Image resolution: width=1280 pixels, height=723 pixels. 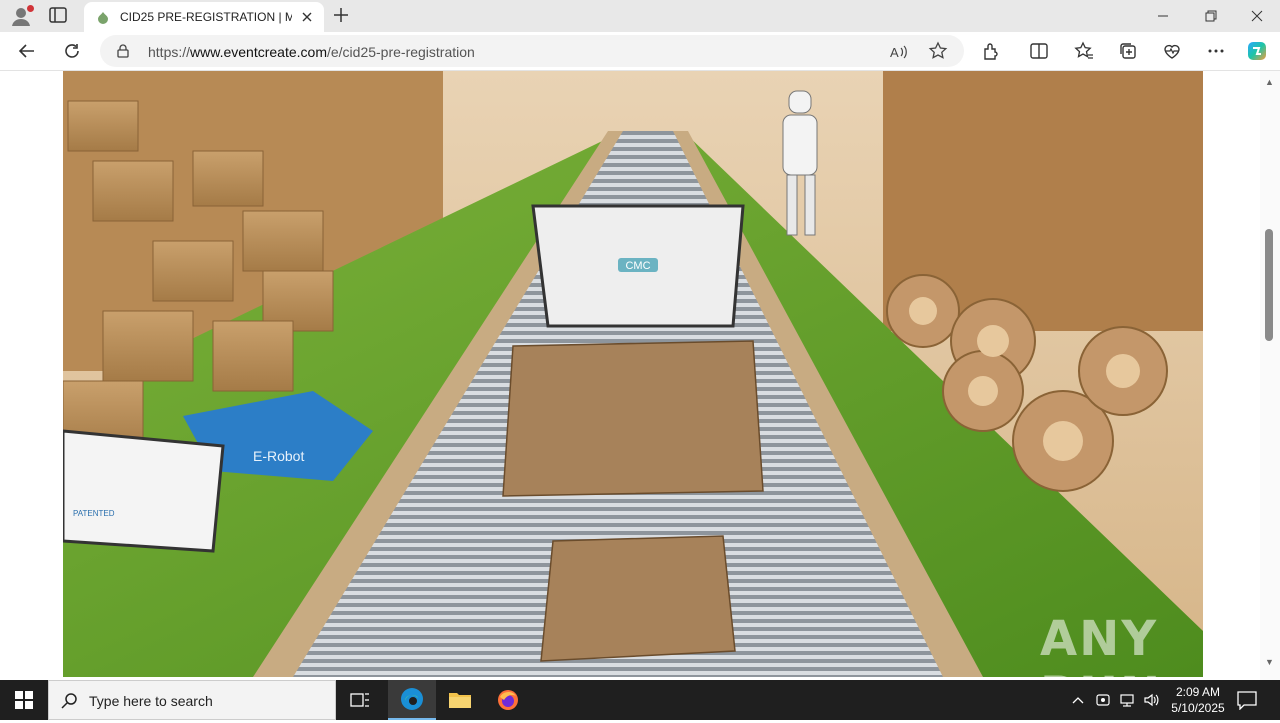 What do you see at coordinates (278, 456) in the screenshot?
I see `svg-text: E-Robot` at bounding box center [278, 456].